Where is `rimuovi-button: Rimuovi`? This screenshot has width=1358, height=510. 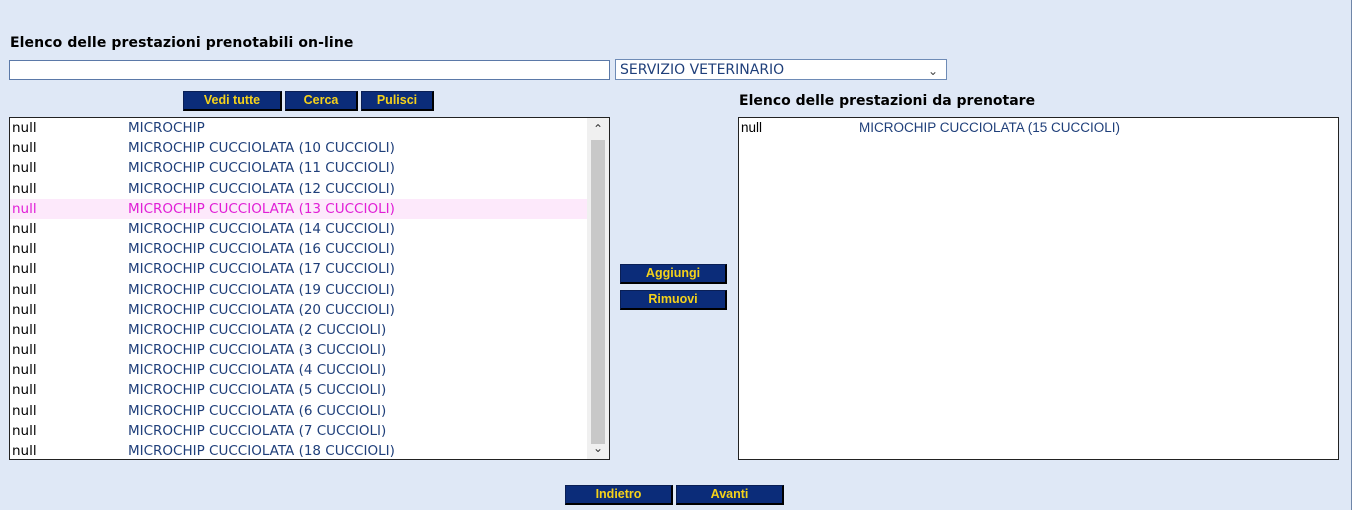
rimuovi-button: Rimuovi is located at coordinates (673, 300).